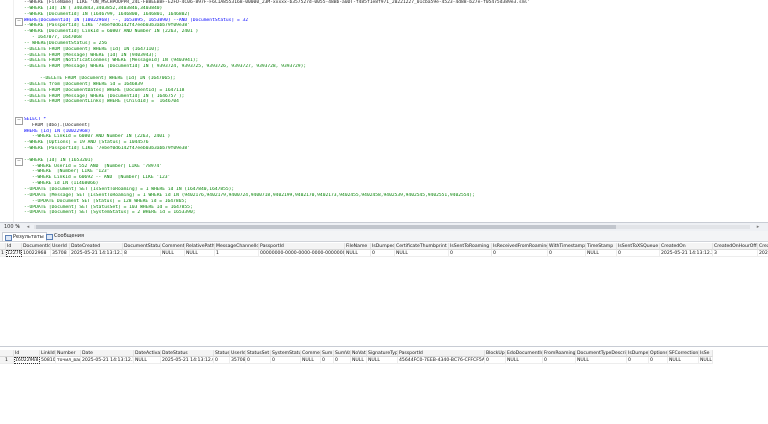  Describe the element at coordinates (222, 353) in the screenshot. I see `column-header: Status` at that location.